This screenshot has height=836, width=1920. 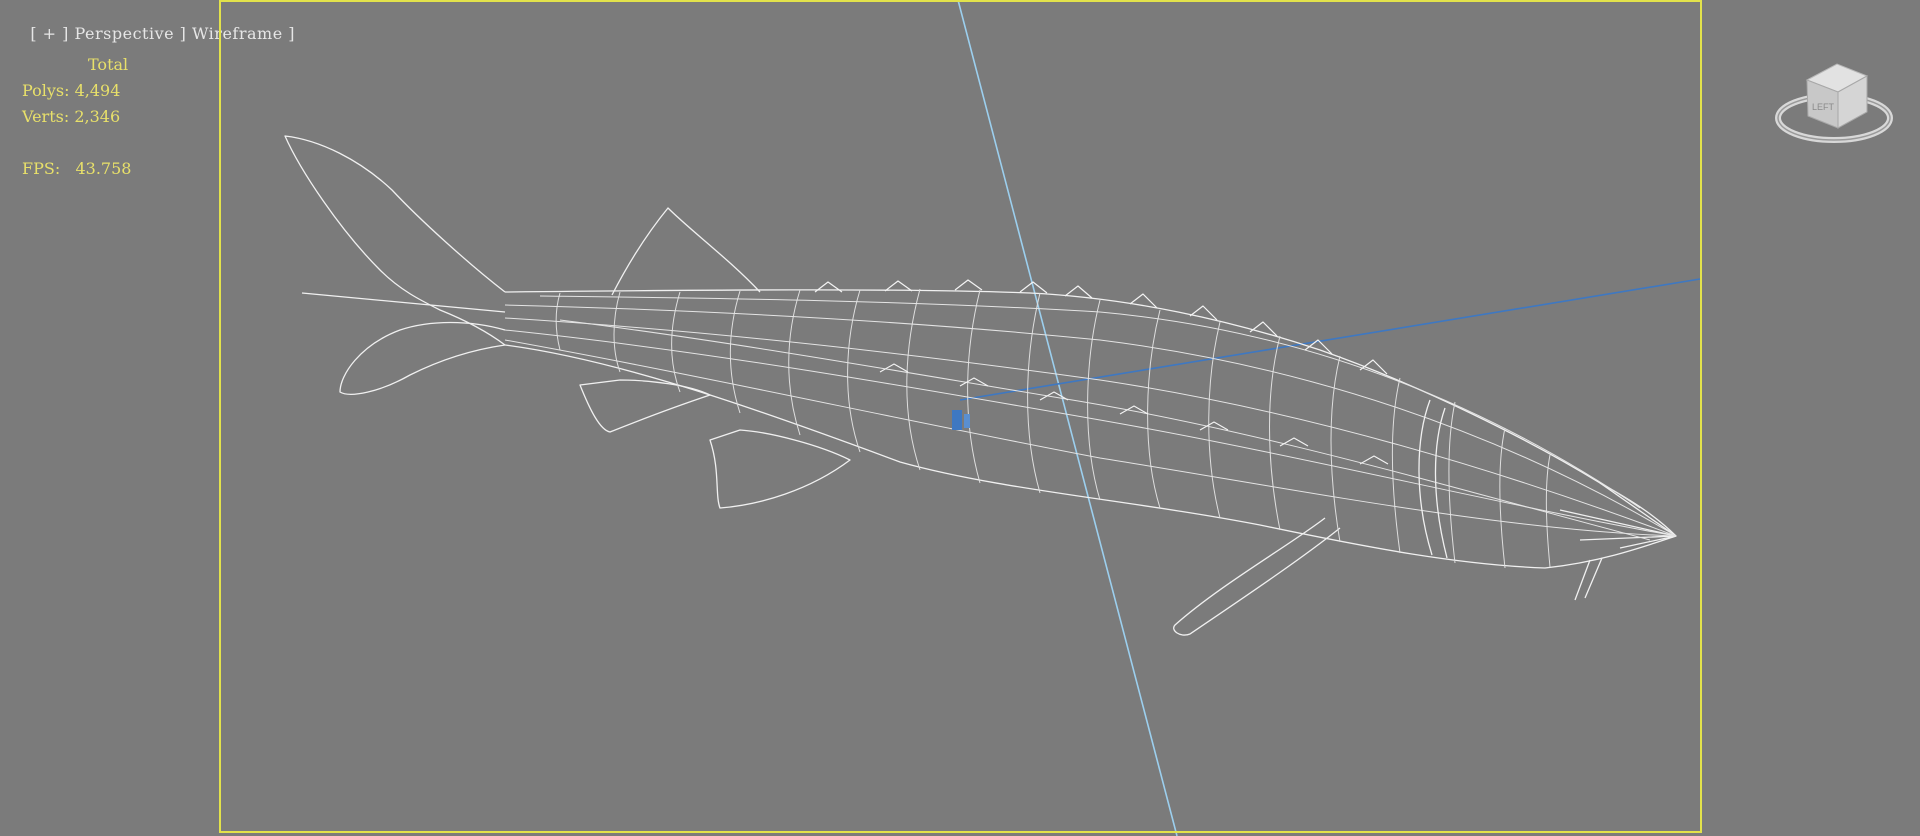 I want to click on viewcube-icon: LEFT, so click(x=1835, y=100).